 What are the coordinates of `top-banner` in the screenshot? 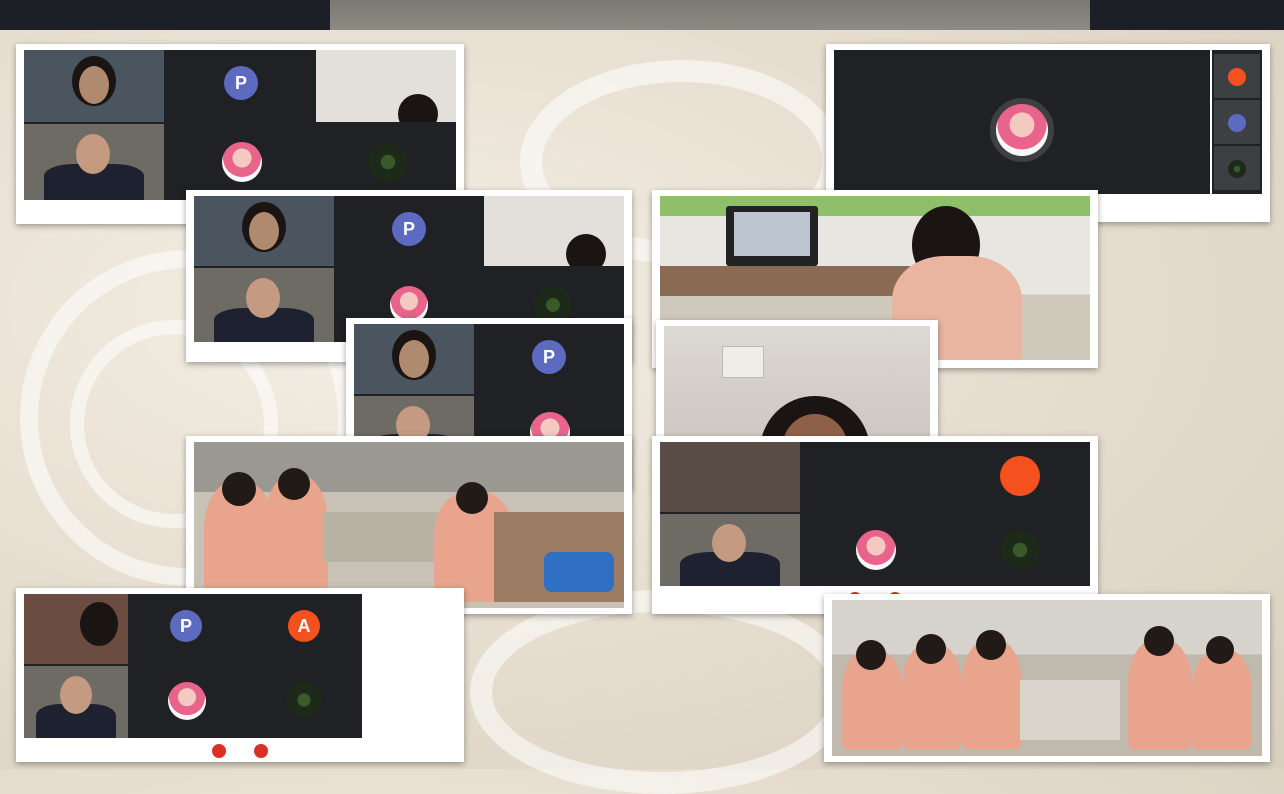 It's located at (642, 15).